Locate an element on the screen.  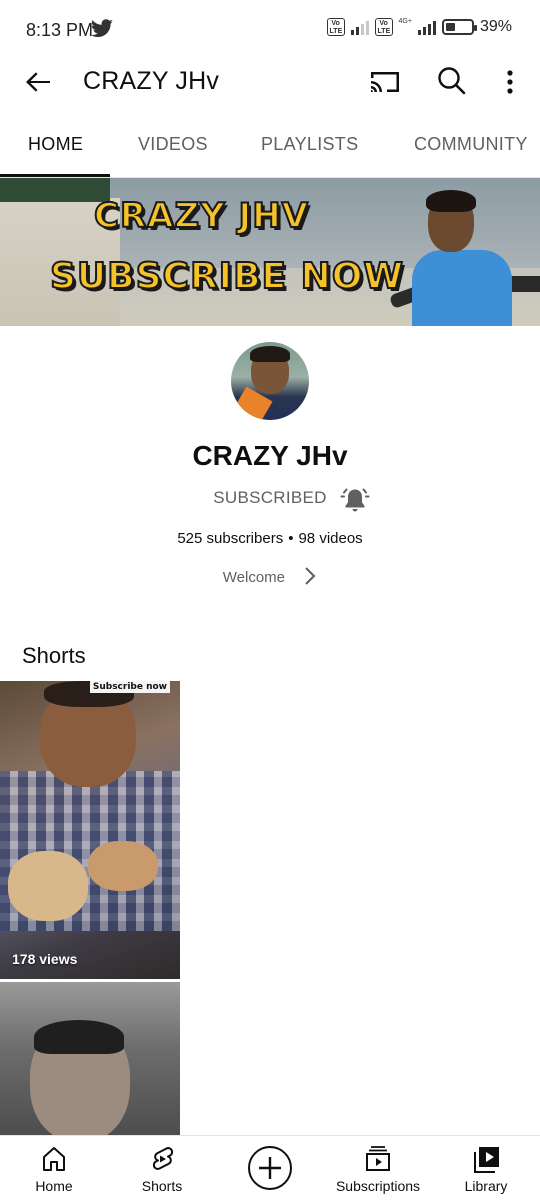
short-thumbnail-1: Subscribe now 178 views is located at coordinates (90, 830).